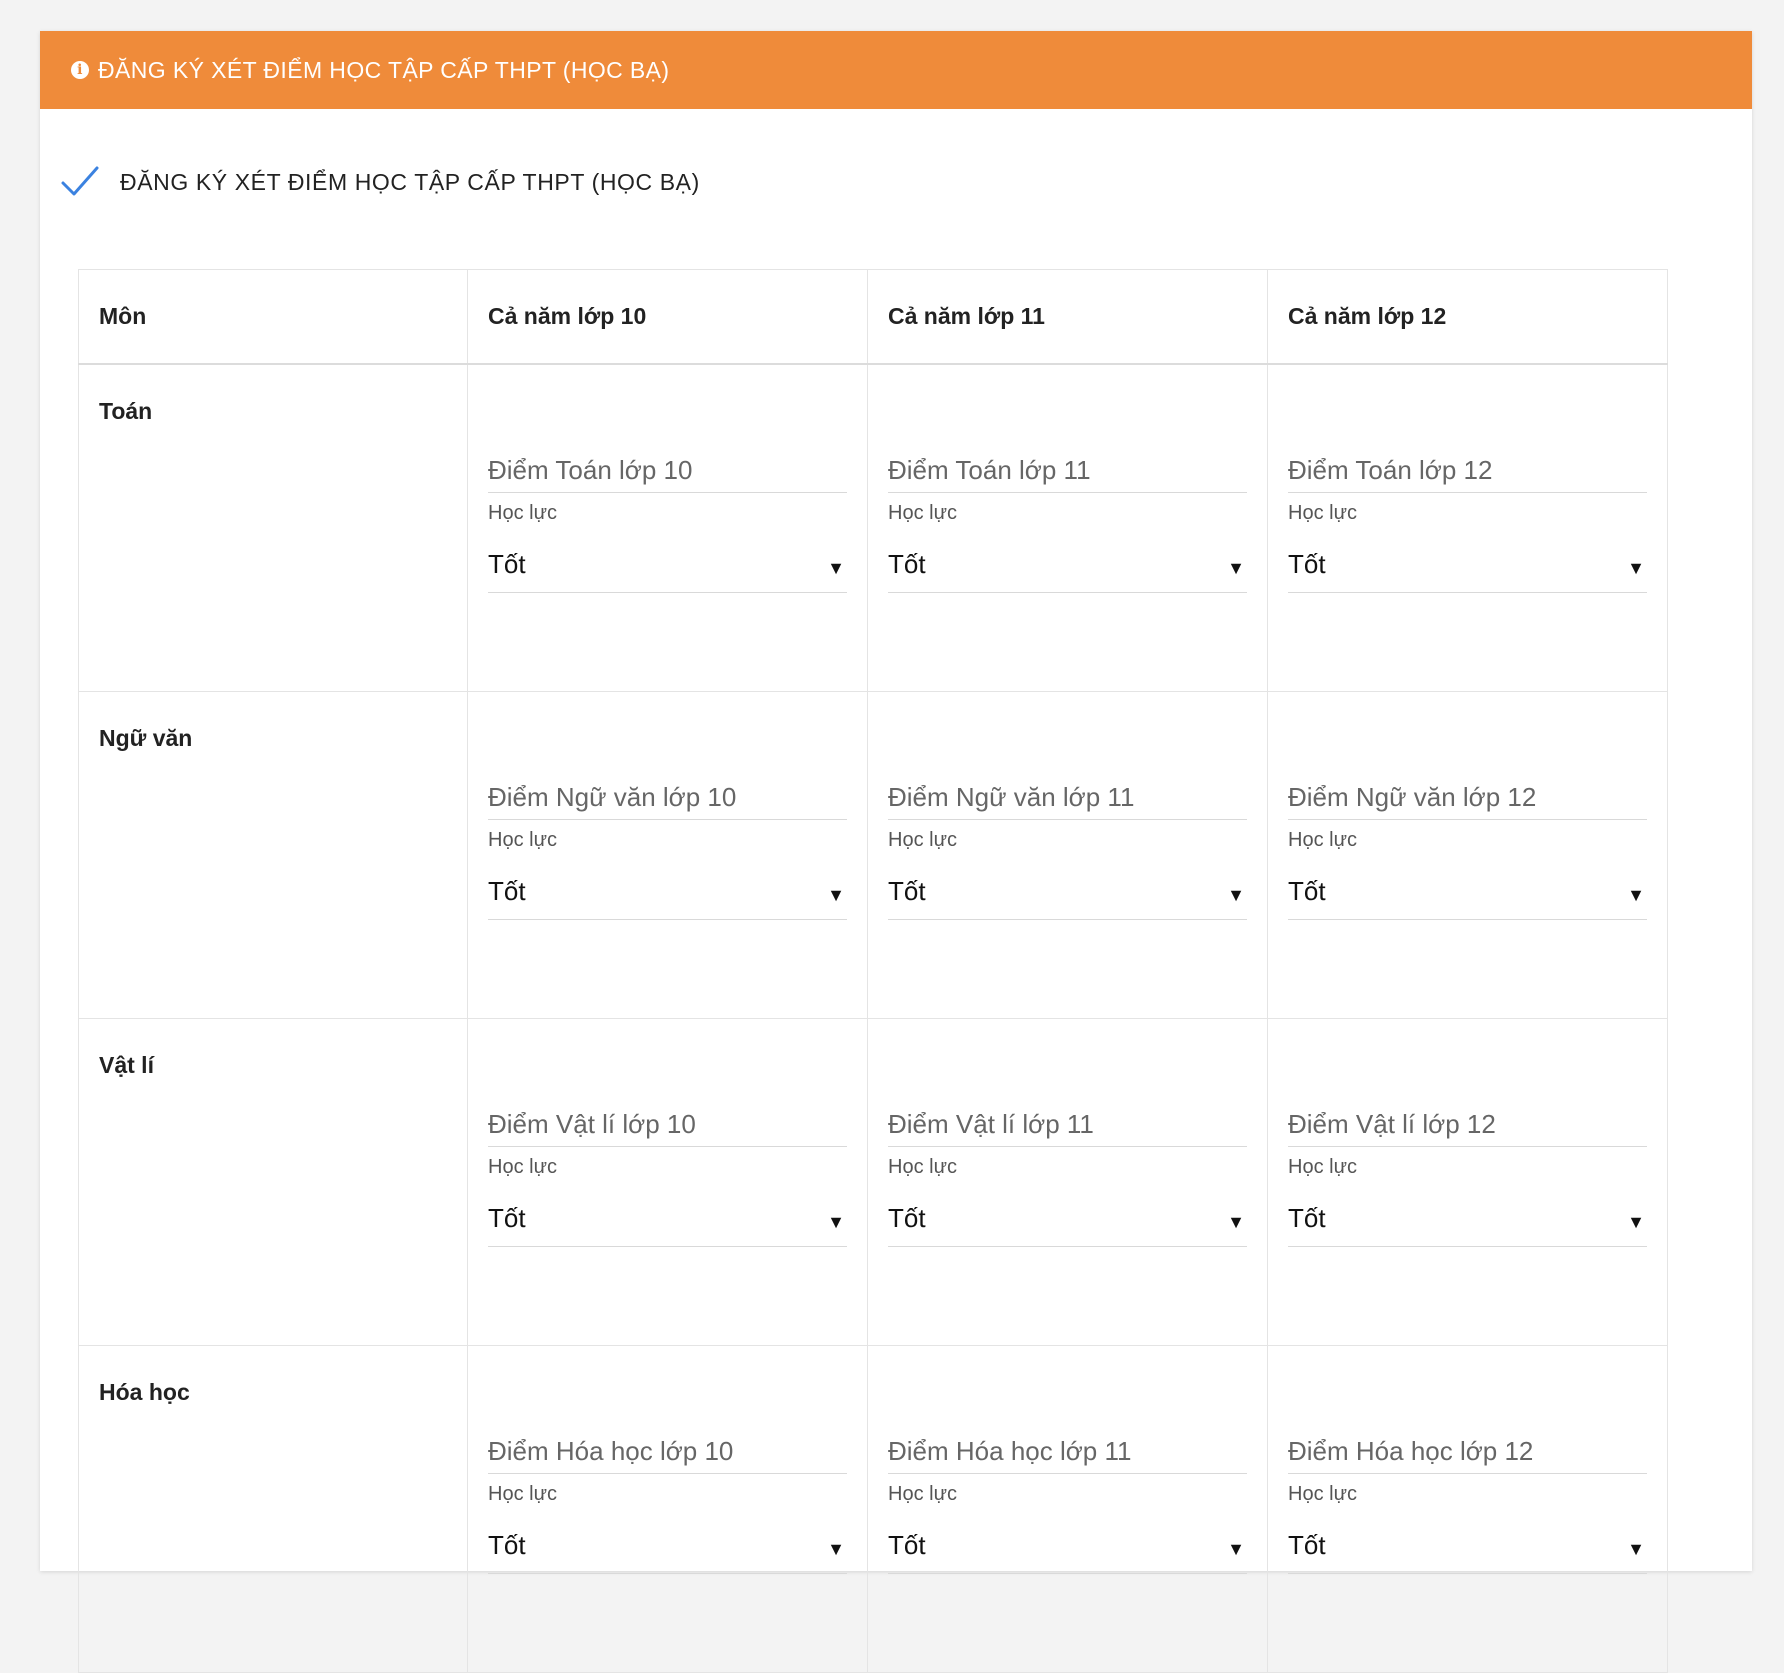 The width and height of the screenshot is (1784, 1673). Describe the element at coordinates (273, 1509) in the screenshot. I see `subject-name: Hóa học` at that location.